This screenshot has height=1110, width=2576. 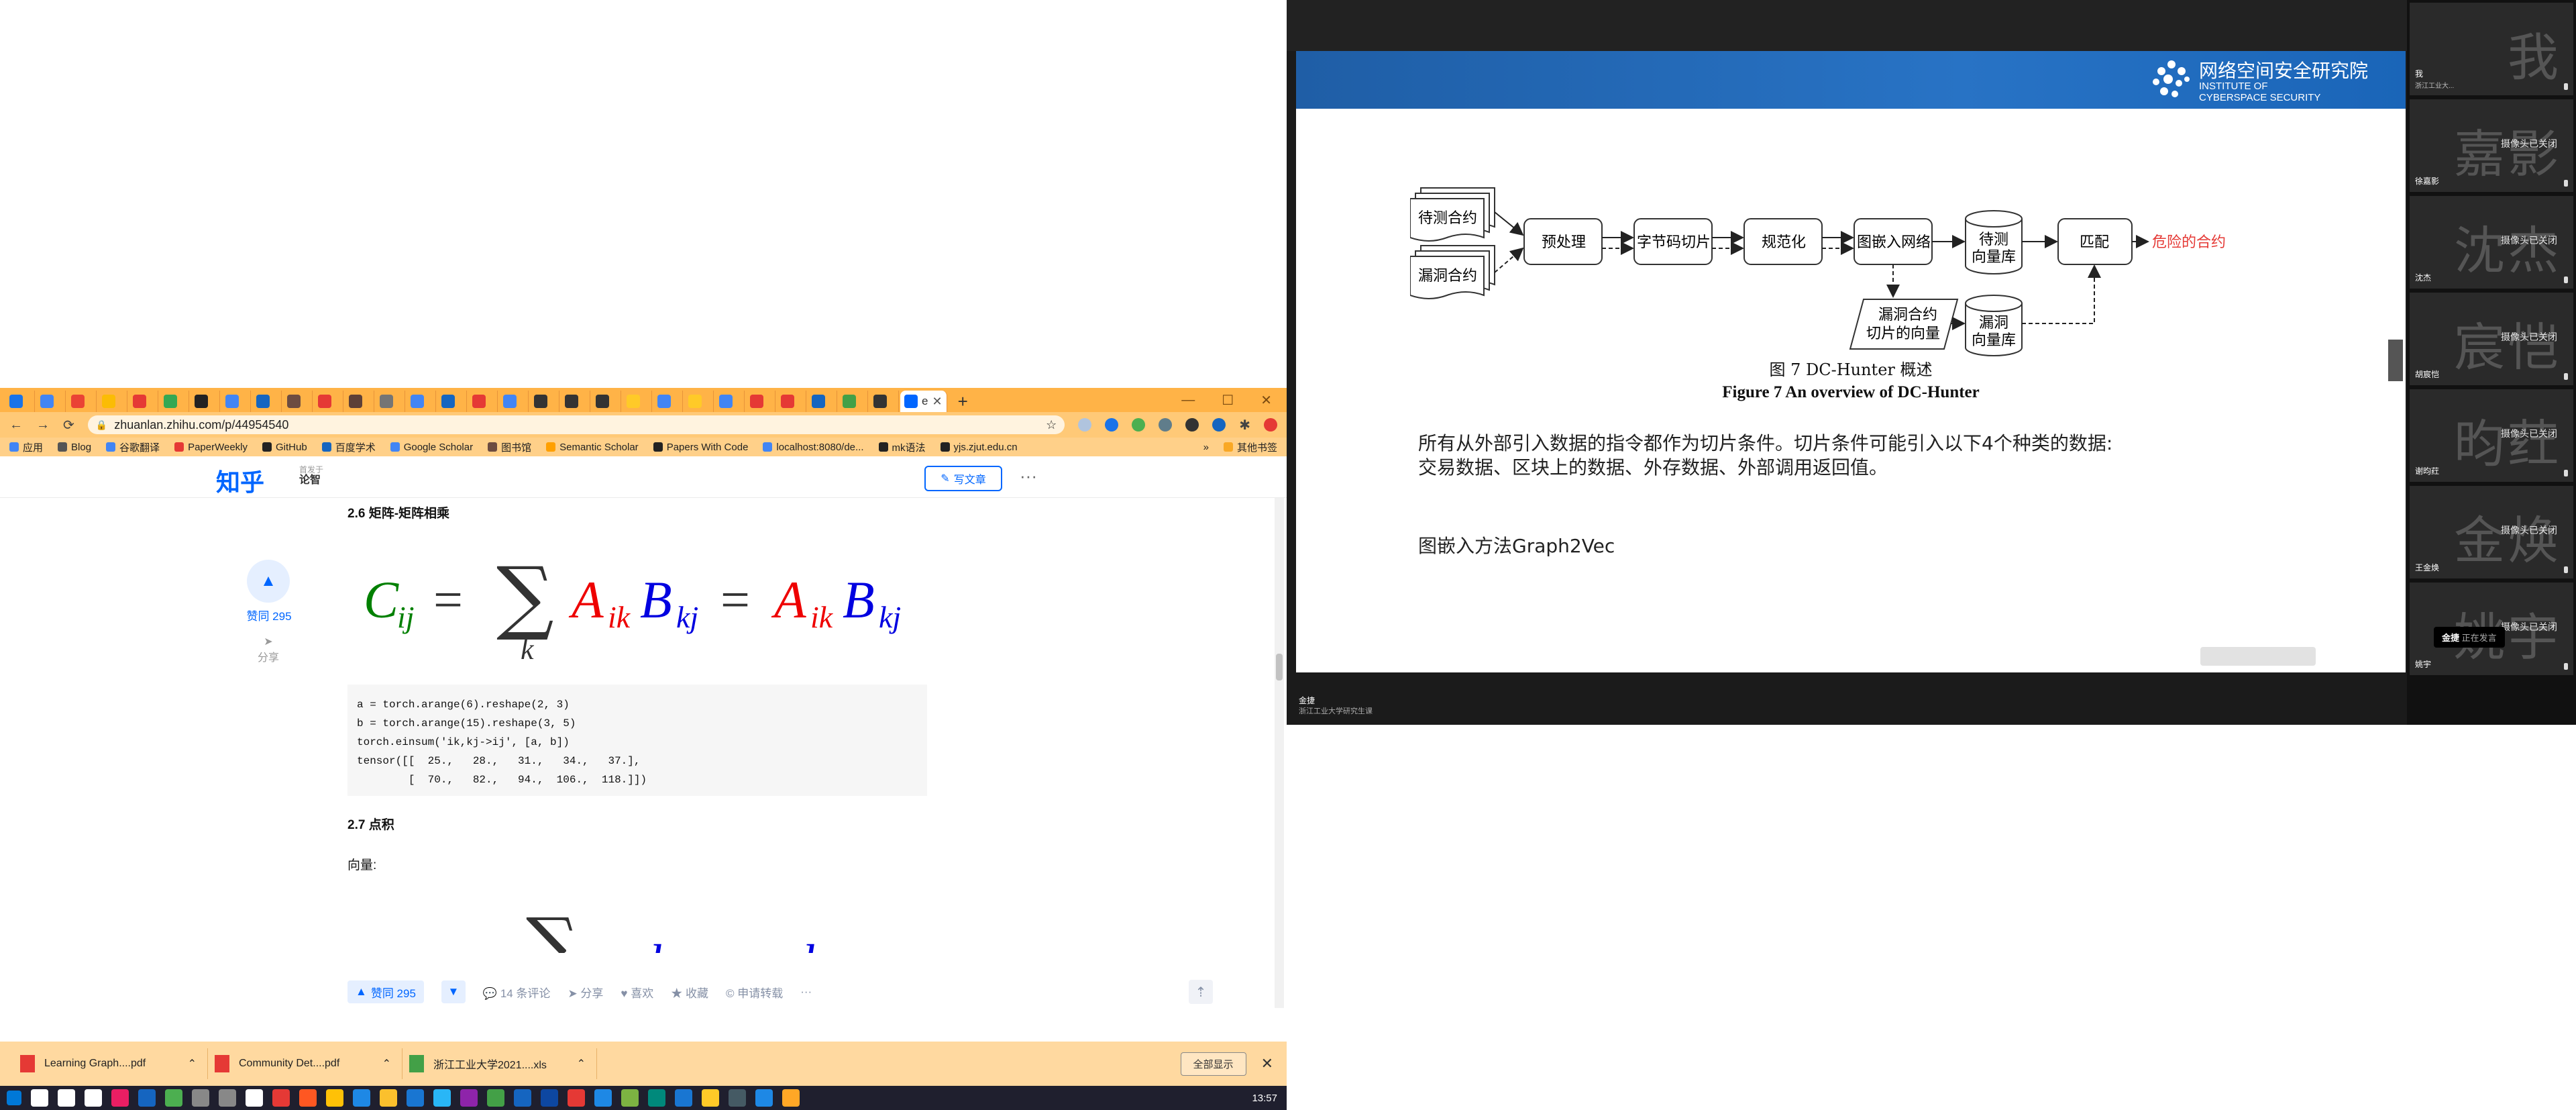 What do you see at coordinates (1213, 1064) in the screenshot?
I see `show-all-downloads-button: 全部显示` at bounding box center [1213, 1064].